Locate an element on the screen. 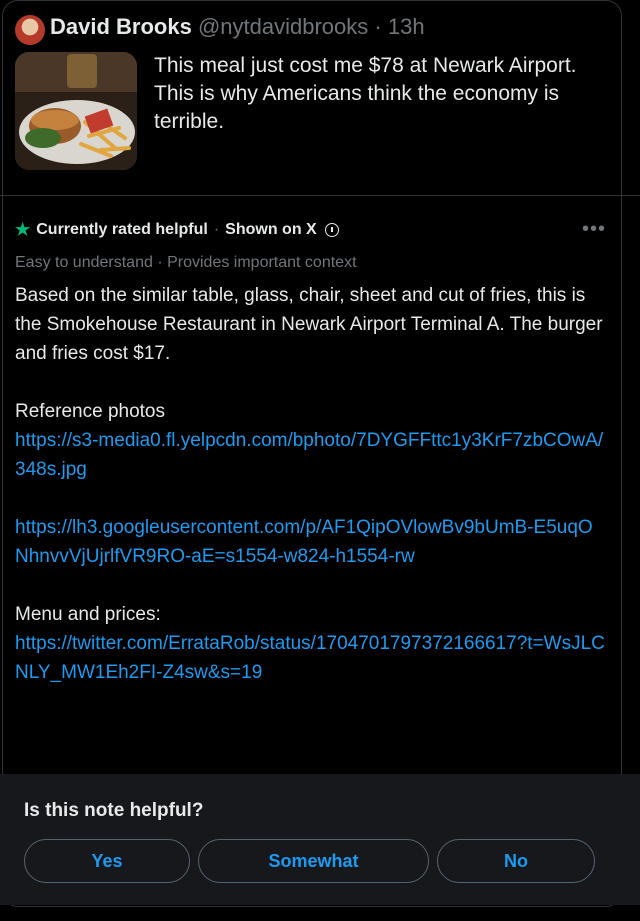 This screenshot has height=921, width=640. note-status: ★ Currently rated helpful · Shown on X is located at coordinates (177, 230).